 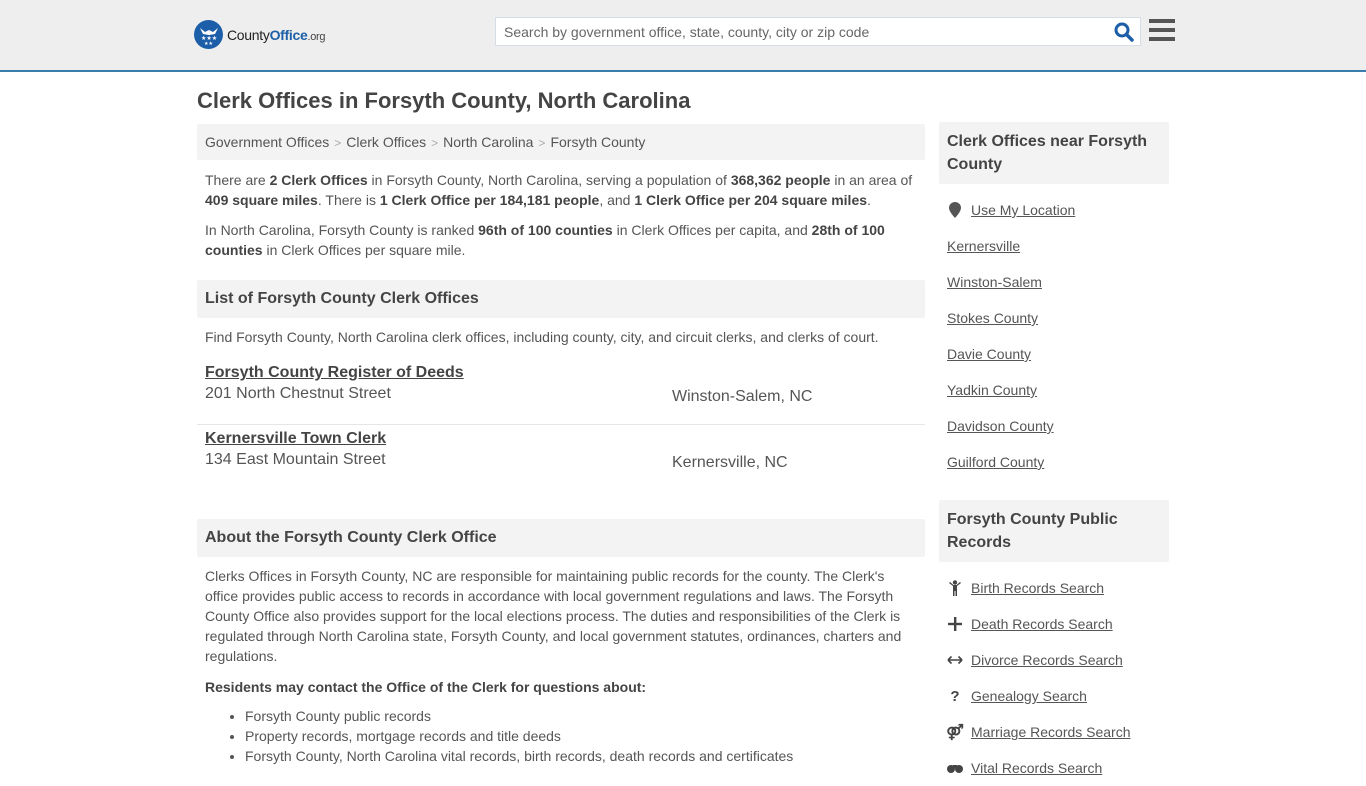 What do you see at coordinates (561, 538) in the screenshot?
I see `about-section-heading: About the Forsyth County Clerk Office` at bounding box center [561, 538].